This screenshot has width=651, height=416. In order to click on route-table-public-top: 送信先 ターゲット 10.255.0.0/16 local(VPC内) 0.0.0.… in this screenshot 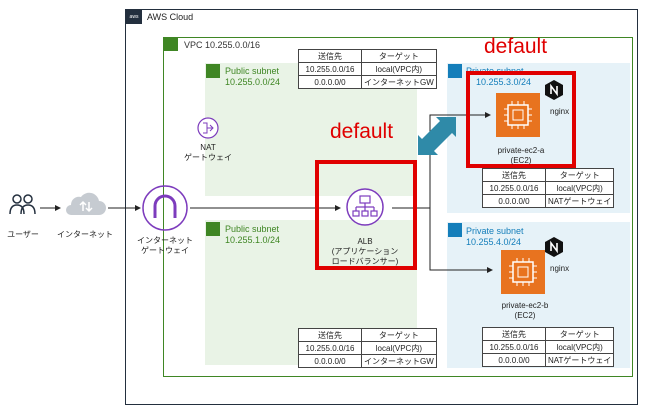, I will do `click(367, 69)`.